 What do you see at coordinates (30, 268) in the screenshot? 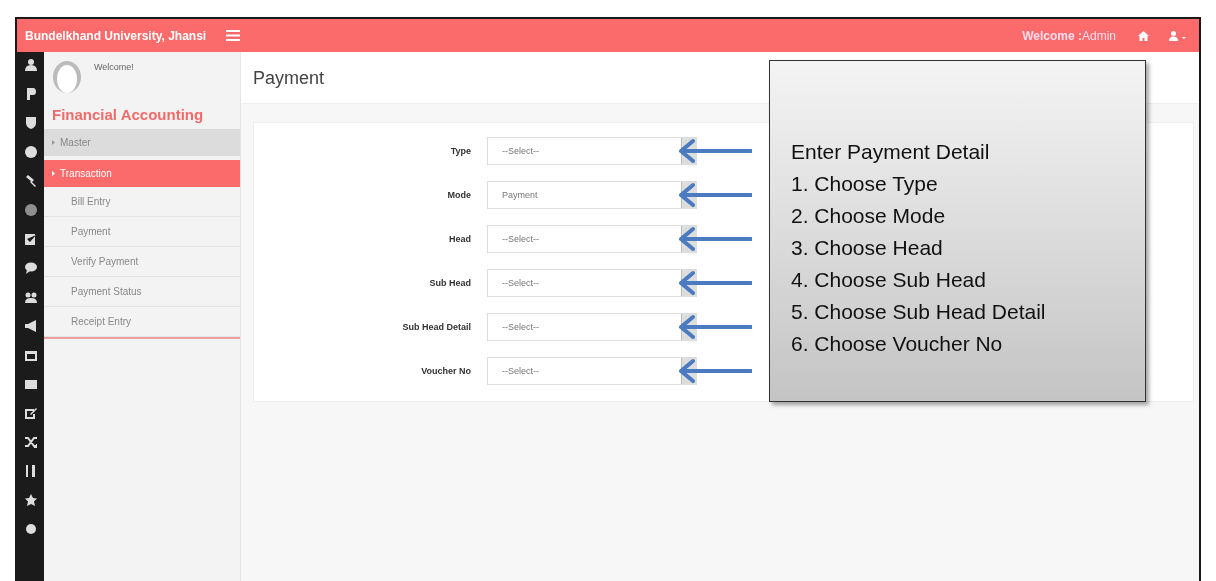
I see `chat-icon` at bounding box center [30, 268].